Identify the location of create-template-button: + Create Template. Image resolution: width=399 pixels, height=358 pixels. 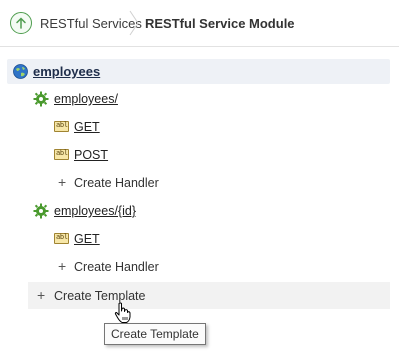
(209, 295).